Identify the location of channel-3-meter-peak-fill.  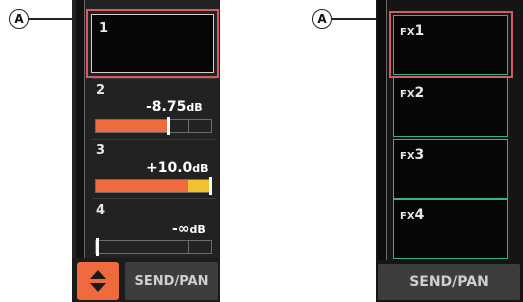
(199, 186).